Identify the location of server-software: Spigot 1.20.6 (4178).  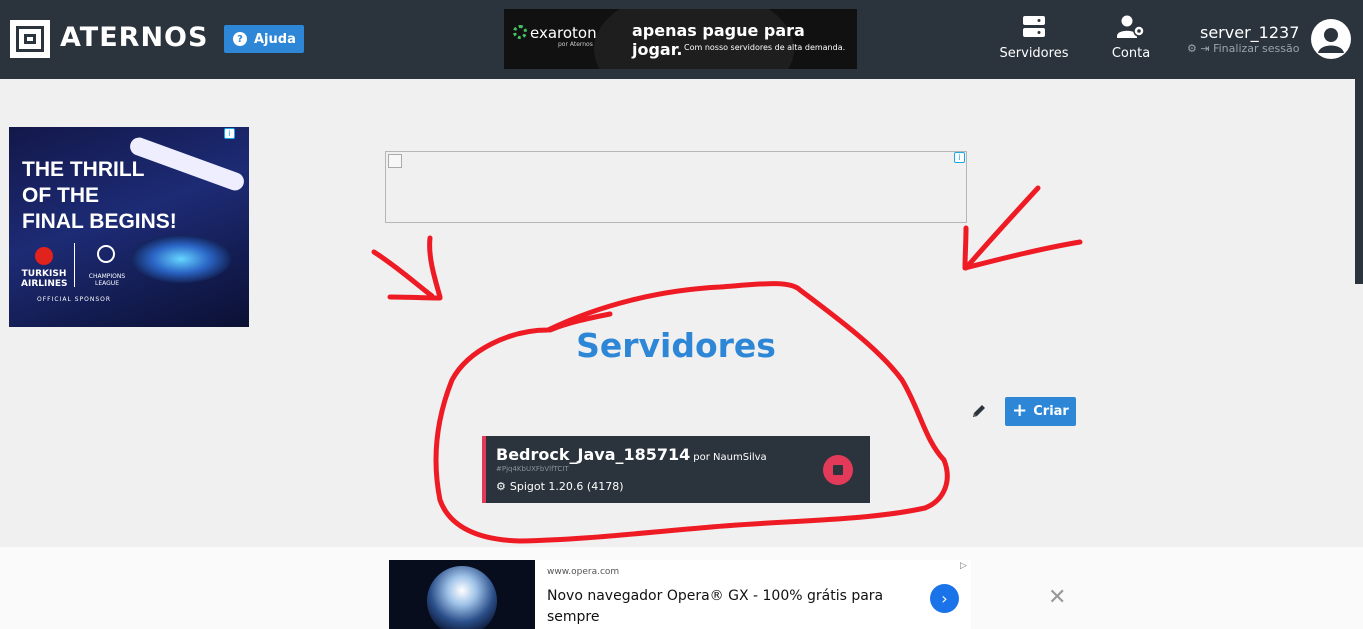
(566, 486).